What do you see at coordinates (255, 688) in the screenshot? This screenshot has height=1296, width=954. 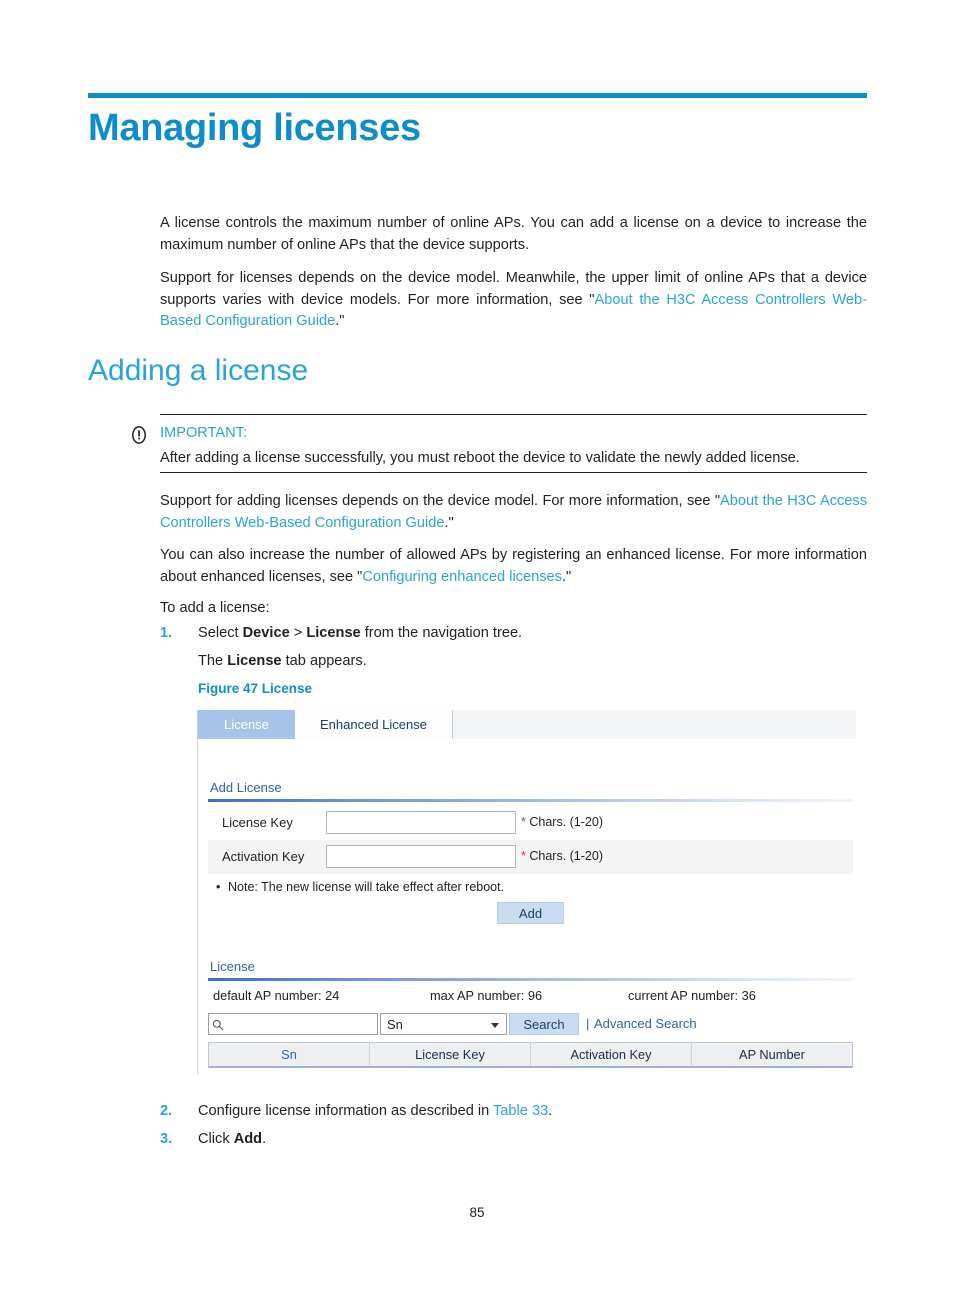 I see `figure-caption: Figure 47 License` at bounding box center [255, 688].